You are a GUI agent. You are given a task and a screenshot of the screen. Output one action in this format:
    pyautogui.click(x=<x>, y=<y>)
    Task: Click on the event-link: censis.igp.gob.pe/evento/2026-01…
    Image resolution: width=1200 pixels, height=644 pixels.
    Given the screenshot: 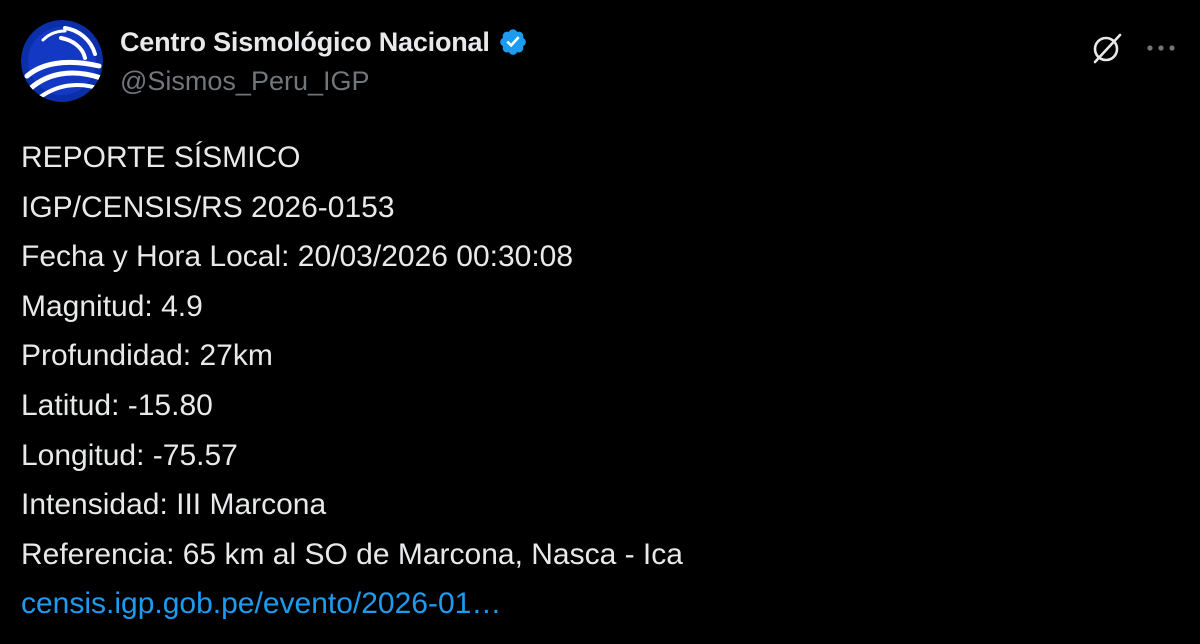 What is the action you would take?
    pyautogui.click(x=261, y=603)
    